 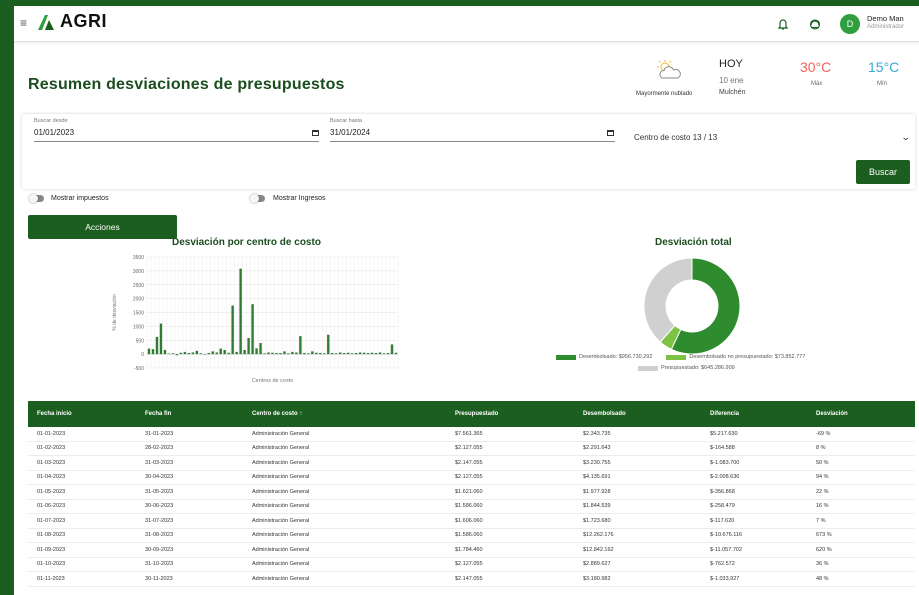 I want to click on table-cell: 22 %, so click(x=822, y=491).